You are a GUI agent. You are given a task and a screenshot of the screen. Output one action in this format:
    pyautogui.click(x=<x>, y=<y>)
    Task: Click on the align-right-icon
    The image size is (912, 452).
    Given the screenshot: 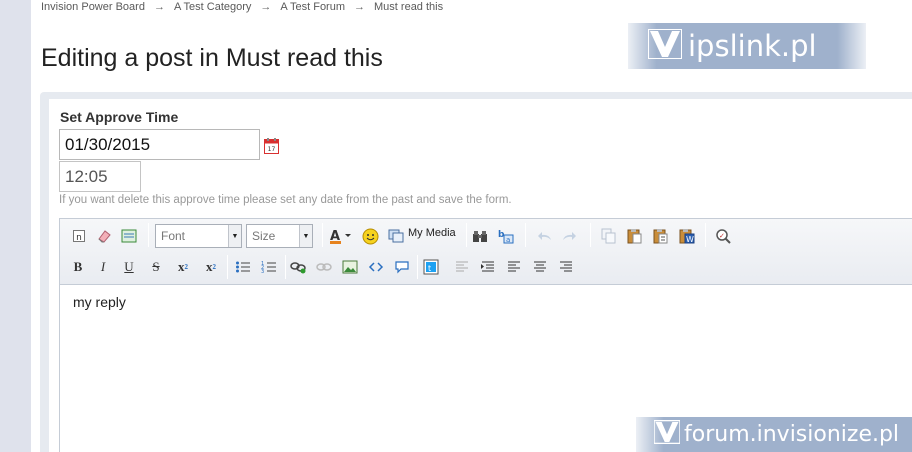 What is the action you would take?
    pyautogui.click(x=566, y=267)
    